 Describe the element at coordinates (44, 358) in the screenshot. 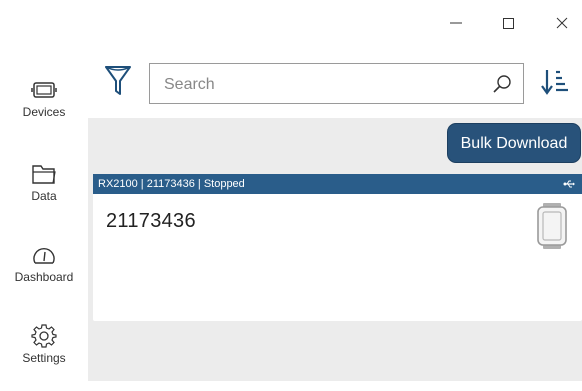

I see `nav-item-label: Settings` at that location.